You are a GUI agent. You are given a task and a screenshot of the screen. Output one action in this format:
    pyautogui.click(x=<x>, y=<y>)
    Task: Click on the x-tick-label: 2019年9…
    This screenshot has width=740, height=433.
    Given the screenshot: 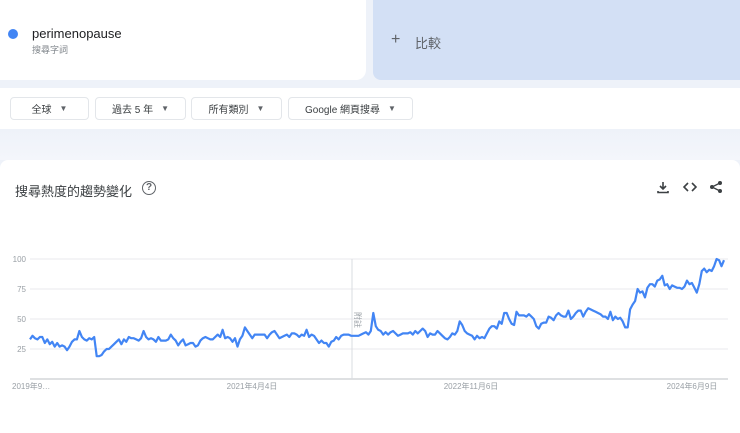 What is the action you would take?
    pyautogui.click(x=31, y=386)
    